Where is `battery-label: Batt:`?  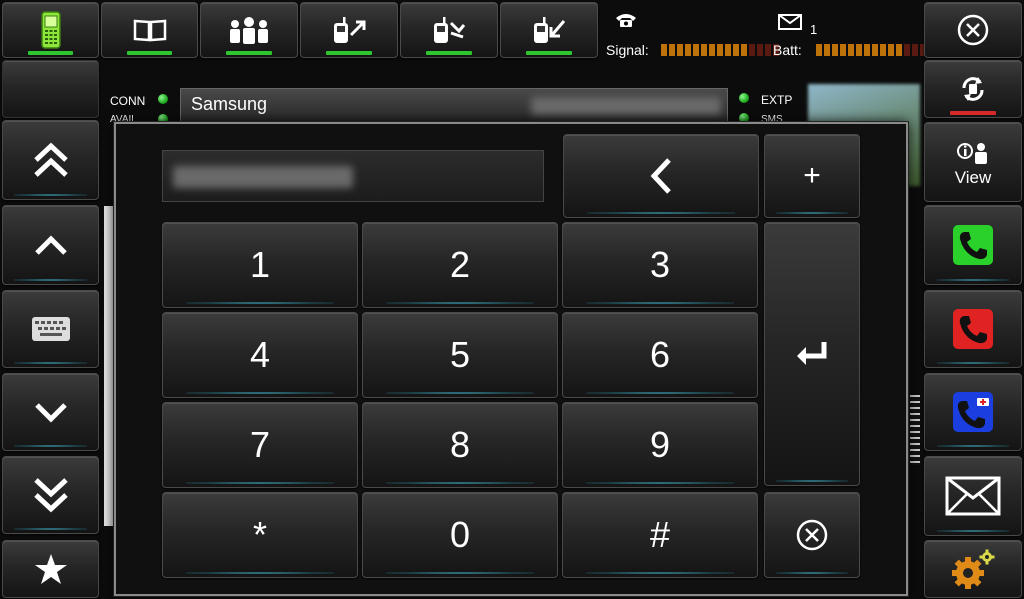 battery-label: Batt: is located at coordinates (787, 50).